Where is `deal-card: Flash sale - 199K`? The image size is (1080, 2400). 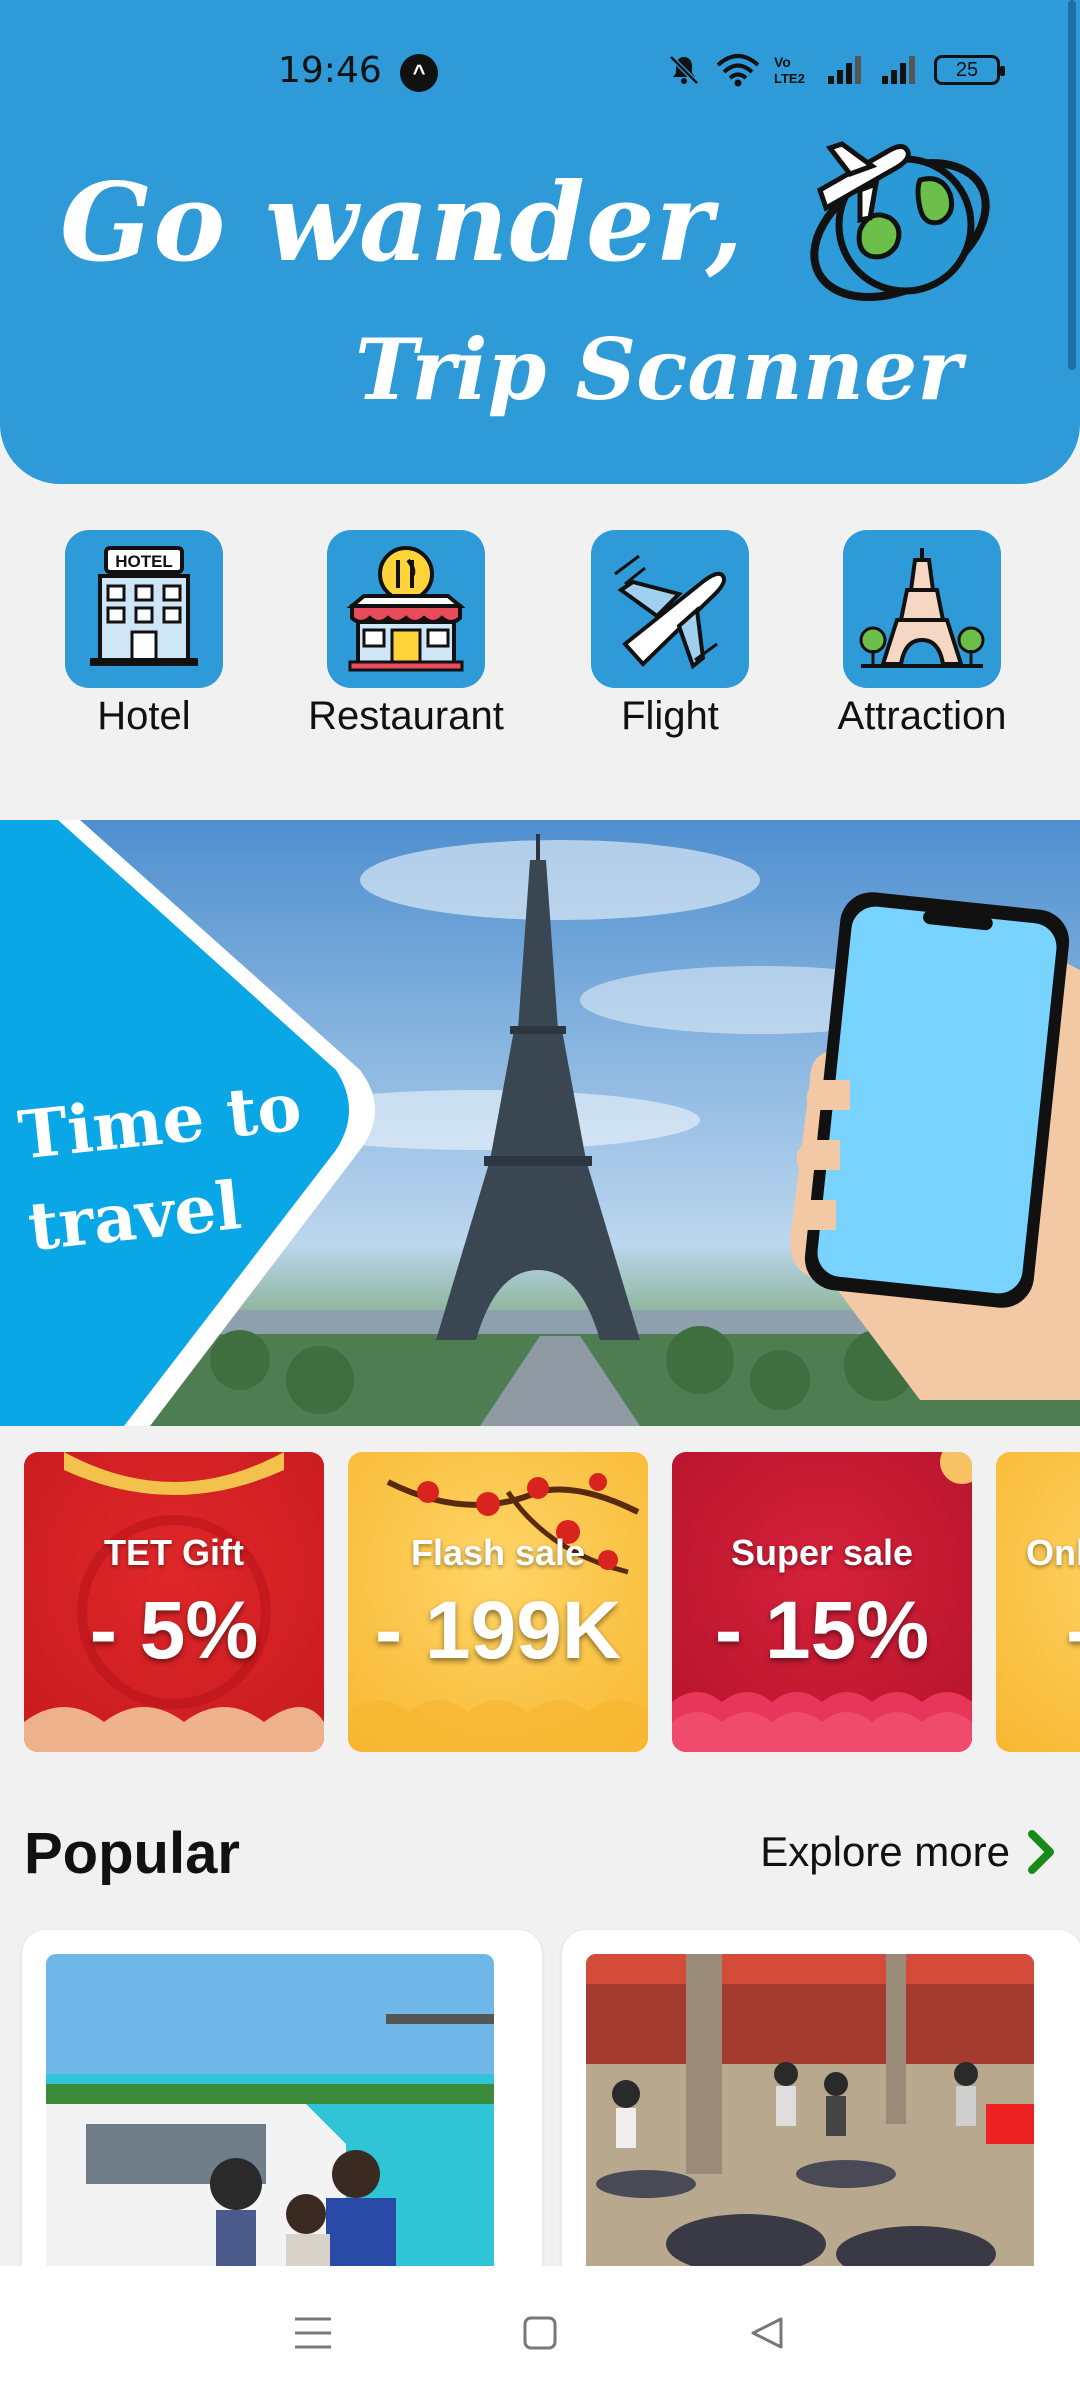
deal-card: Flash sale - 199K is located at coordinates (498, 1602).